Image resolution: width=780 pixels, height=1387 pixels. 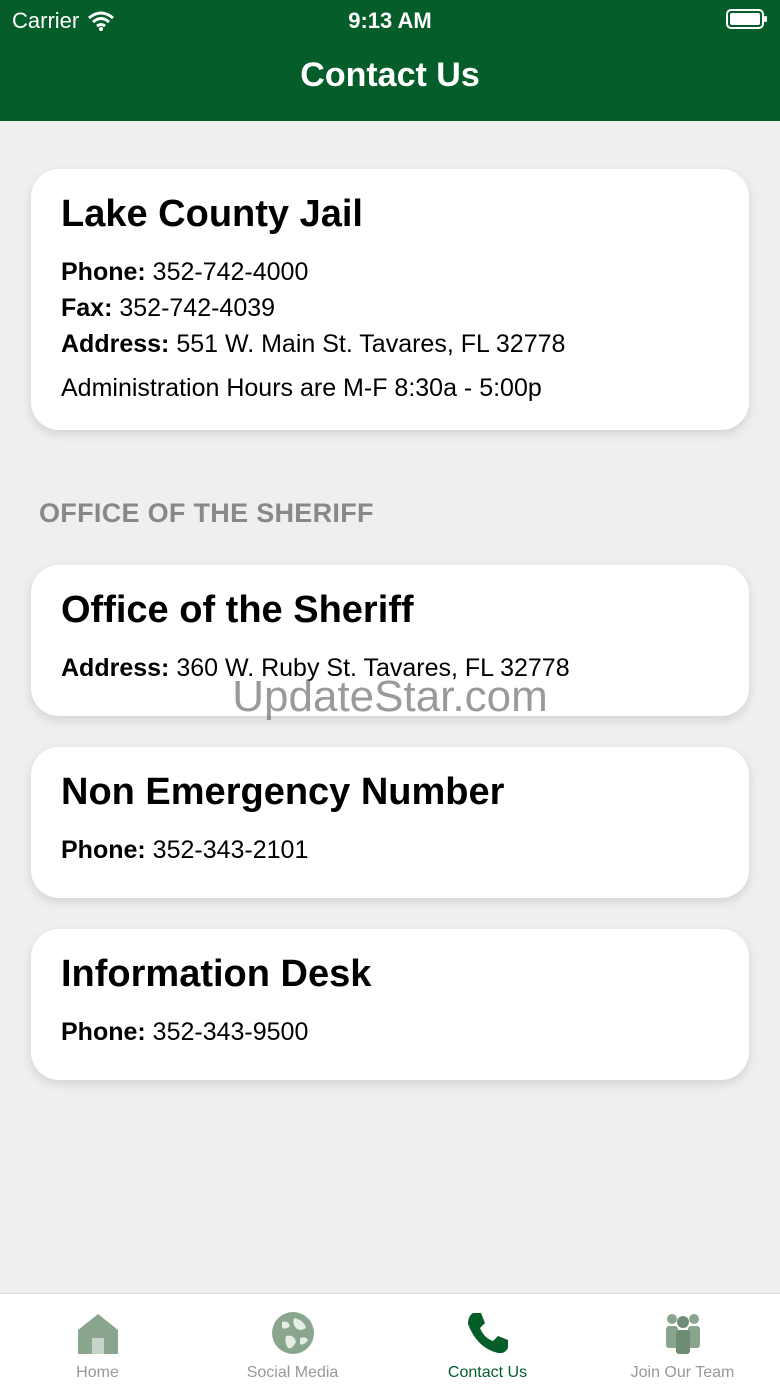 I want to click on tab-contact-us: Contact Us, so click(x=487, y=1340).